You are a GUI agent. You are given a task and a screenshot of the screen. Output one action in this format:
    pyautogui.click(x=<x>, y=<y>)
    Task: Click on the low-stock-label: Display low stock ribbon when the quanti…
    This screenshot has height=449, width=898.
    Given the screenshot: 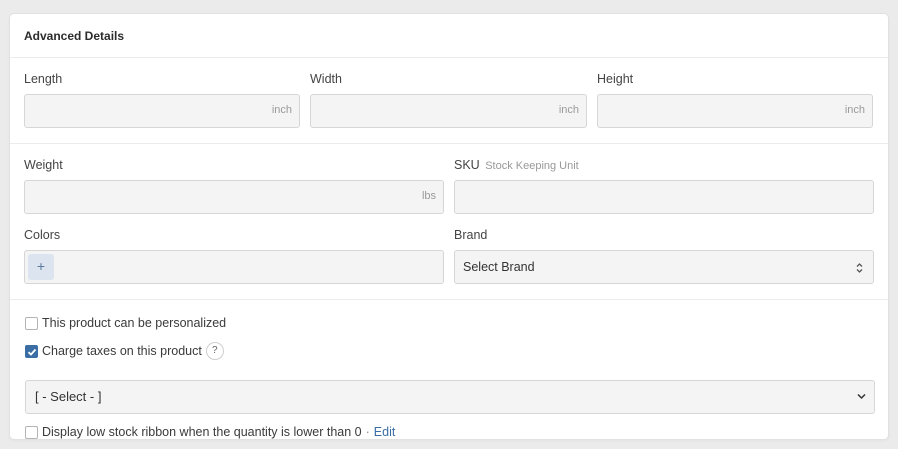 What is the action you would take?
    pyautogui.click(x=202, y=432)
    